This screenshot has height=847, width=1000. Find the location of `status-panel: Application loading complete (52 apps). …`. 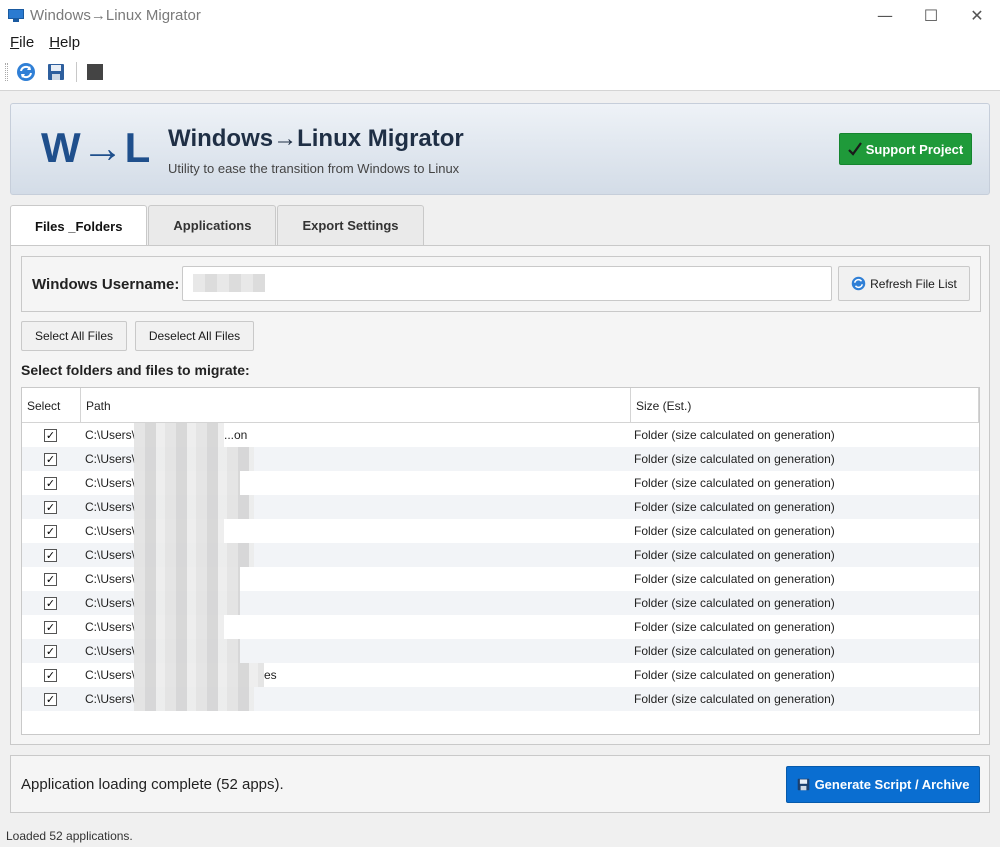

status-panel: Application loading complete (52 apps). … is located at coordinates (500, 784).